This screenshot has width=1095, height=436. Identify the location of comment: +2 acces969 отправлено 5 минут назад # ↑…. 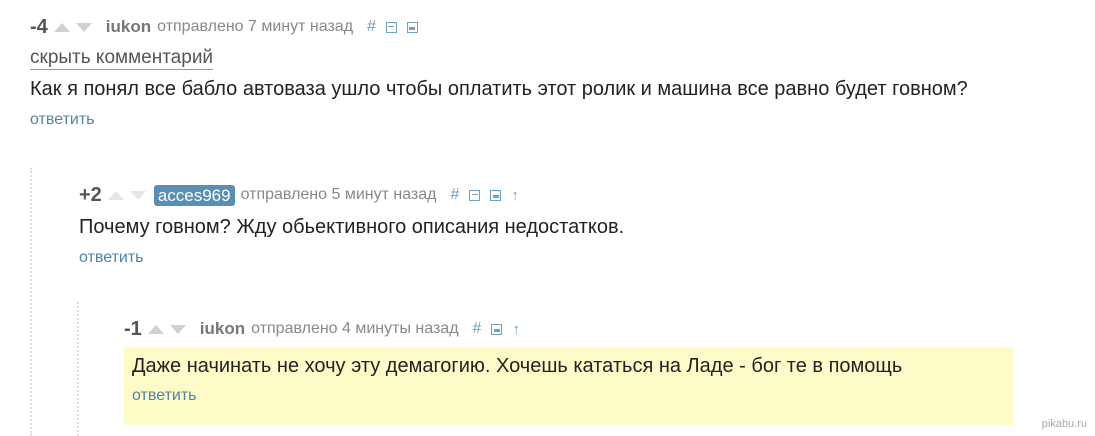
(351, 224).